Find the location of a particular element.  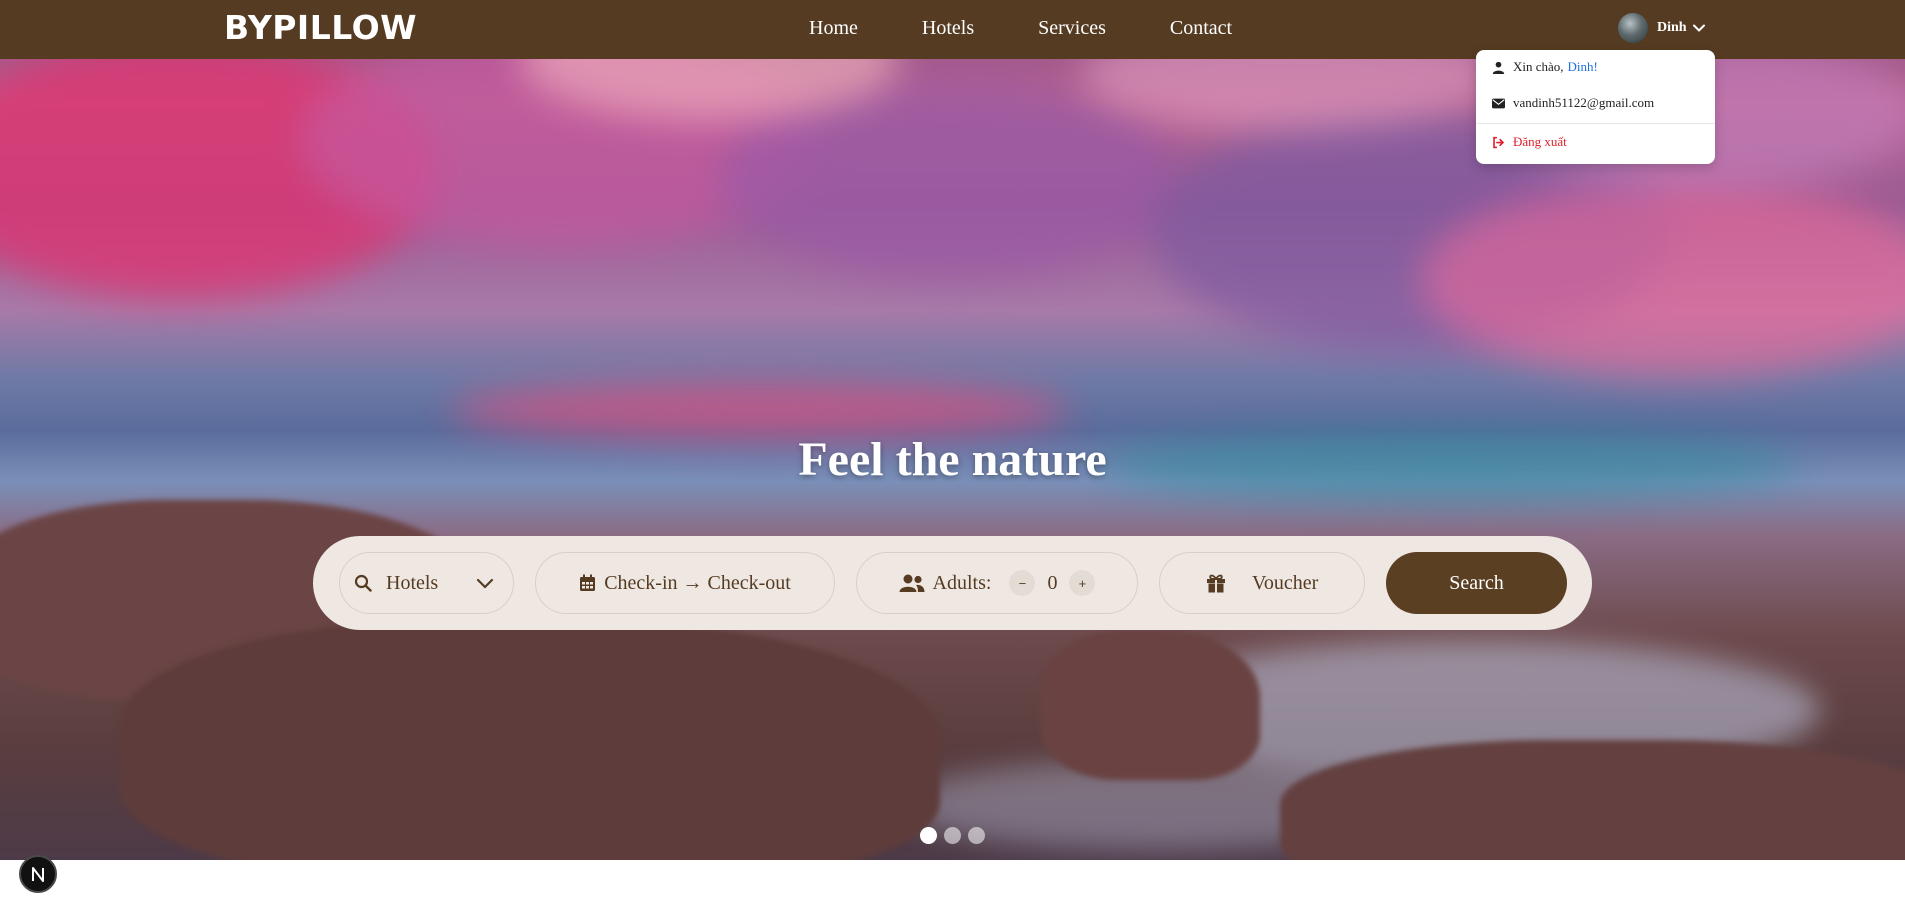

dropdown-greeting: Xin chào, Dinh! is located at coordinates (1545, 67).